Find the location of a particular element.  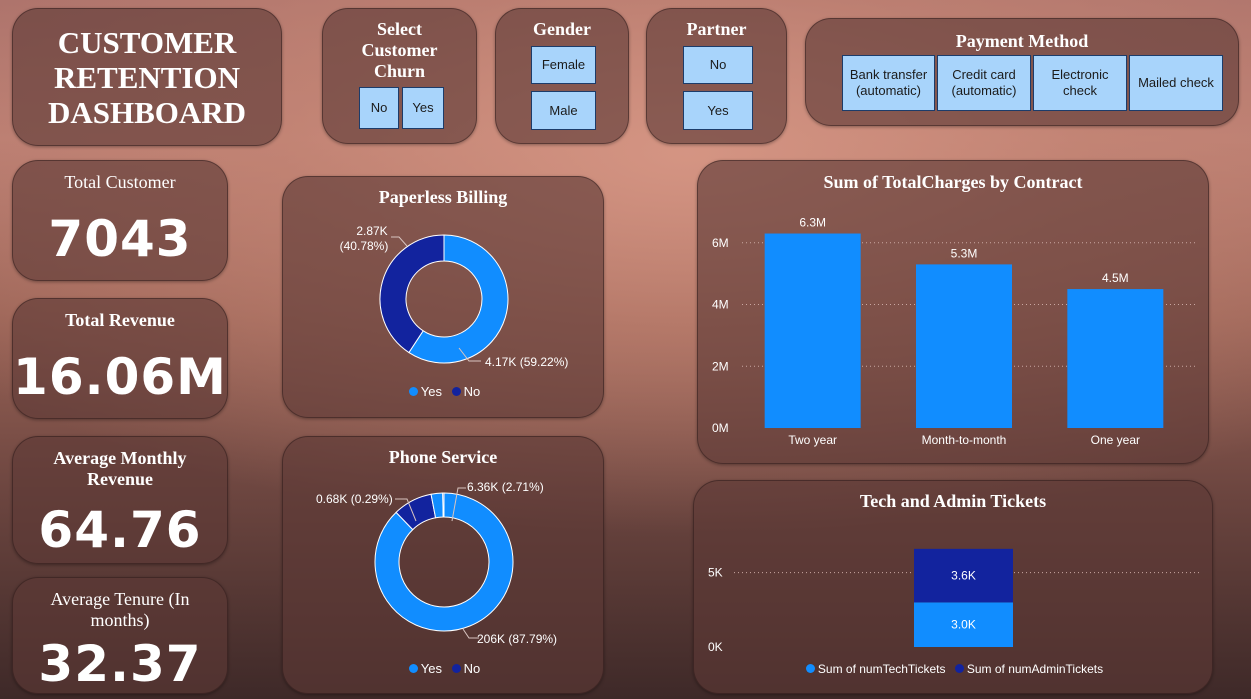

churn-option-yes: Yes is located at coordinates (423, 108).